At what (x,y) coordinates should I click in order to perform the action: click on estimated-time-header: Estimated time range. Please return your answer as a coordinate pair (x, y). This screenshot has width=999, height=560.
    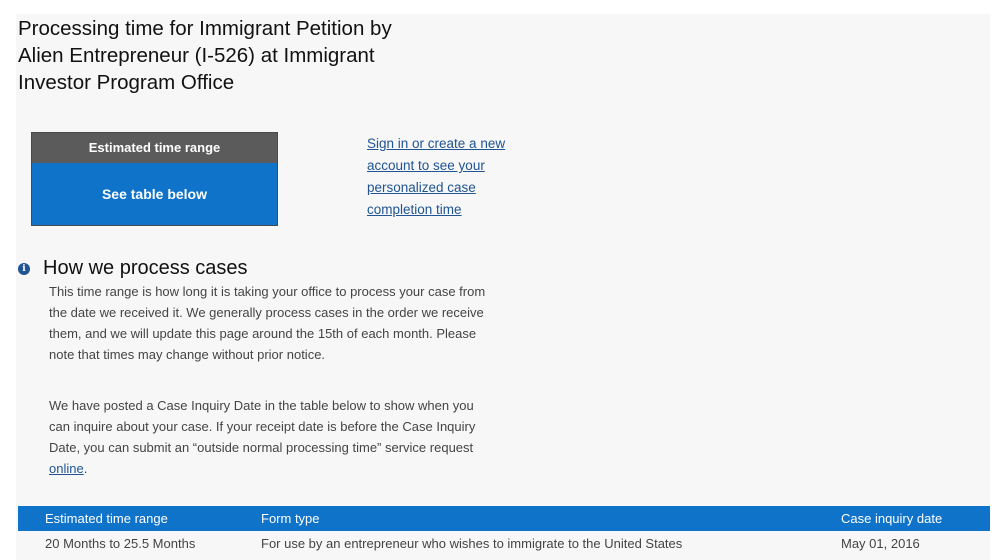
    Looking at the image, I should click on (154, 148).